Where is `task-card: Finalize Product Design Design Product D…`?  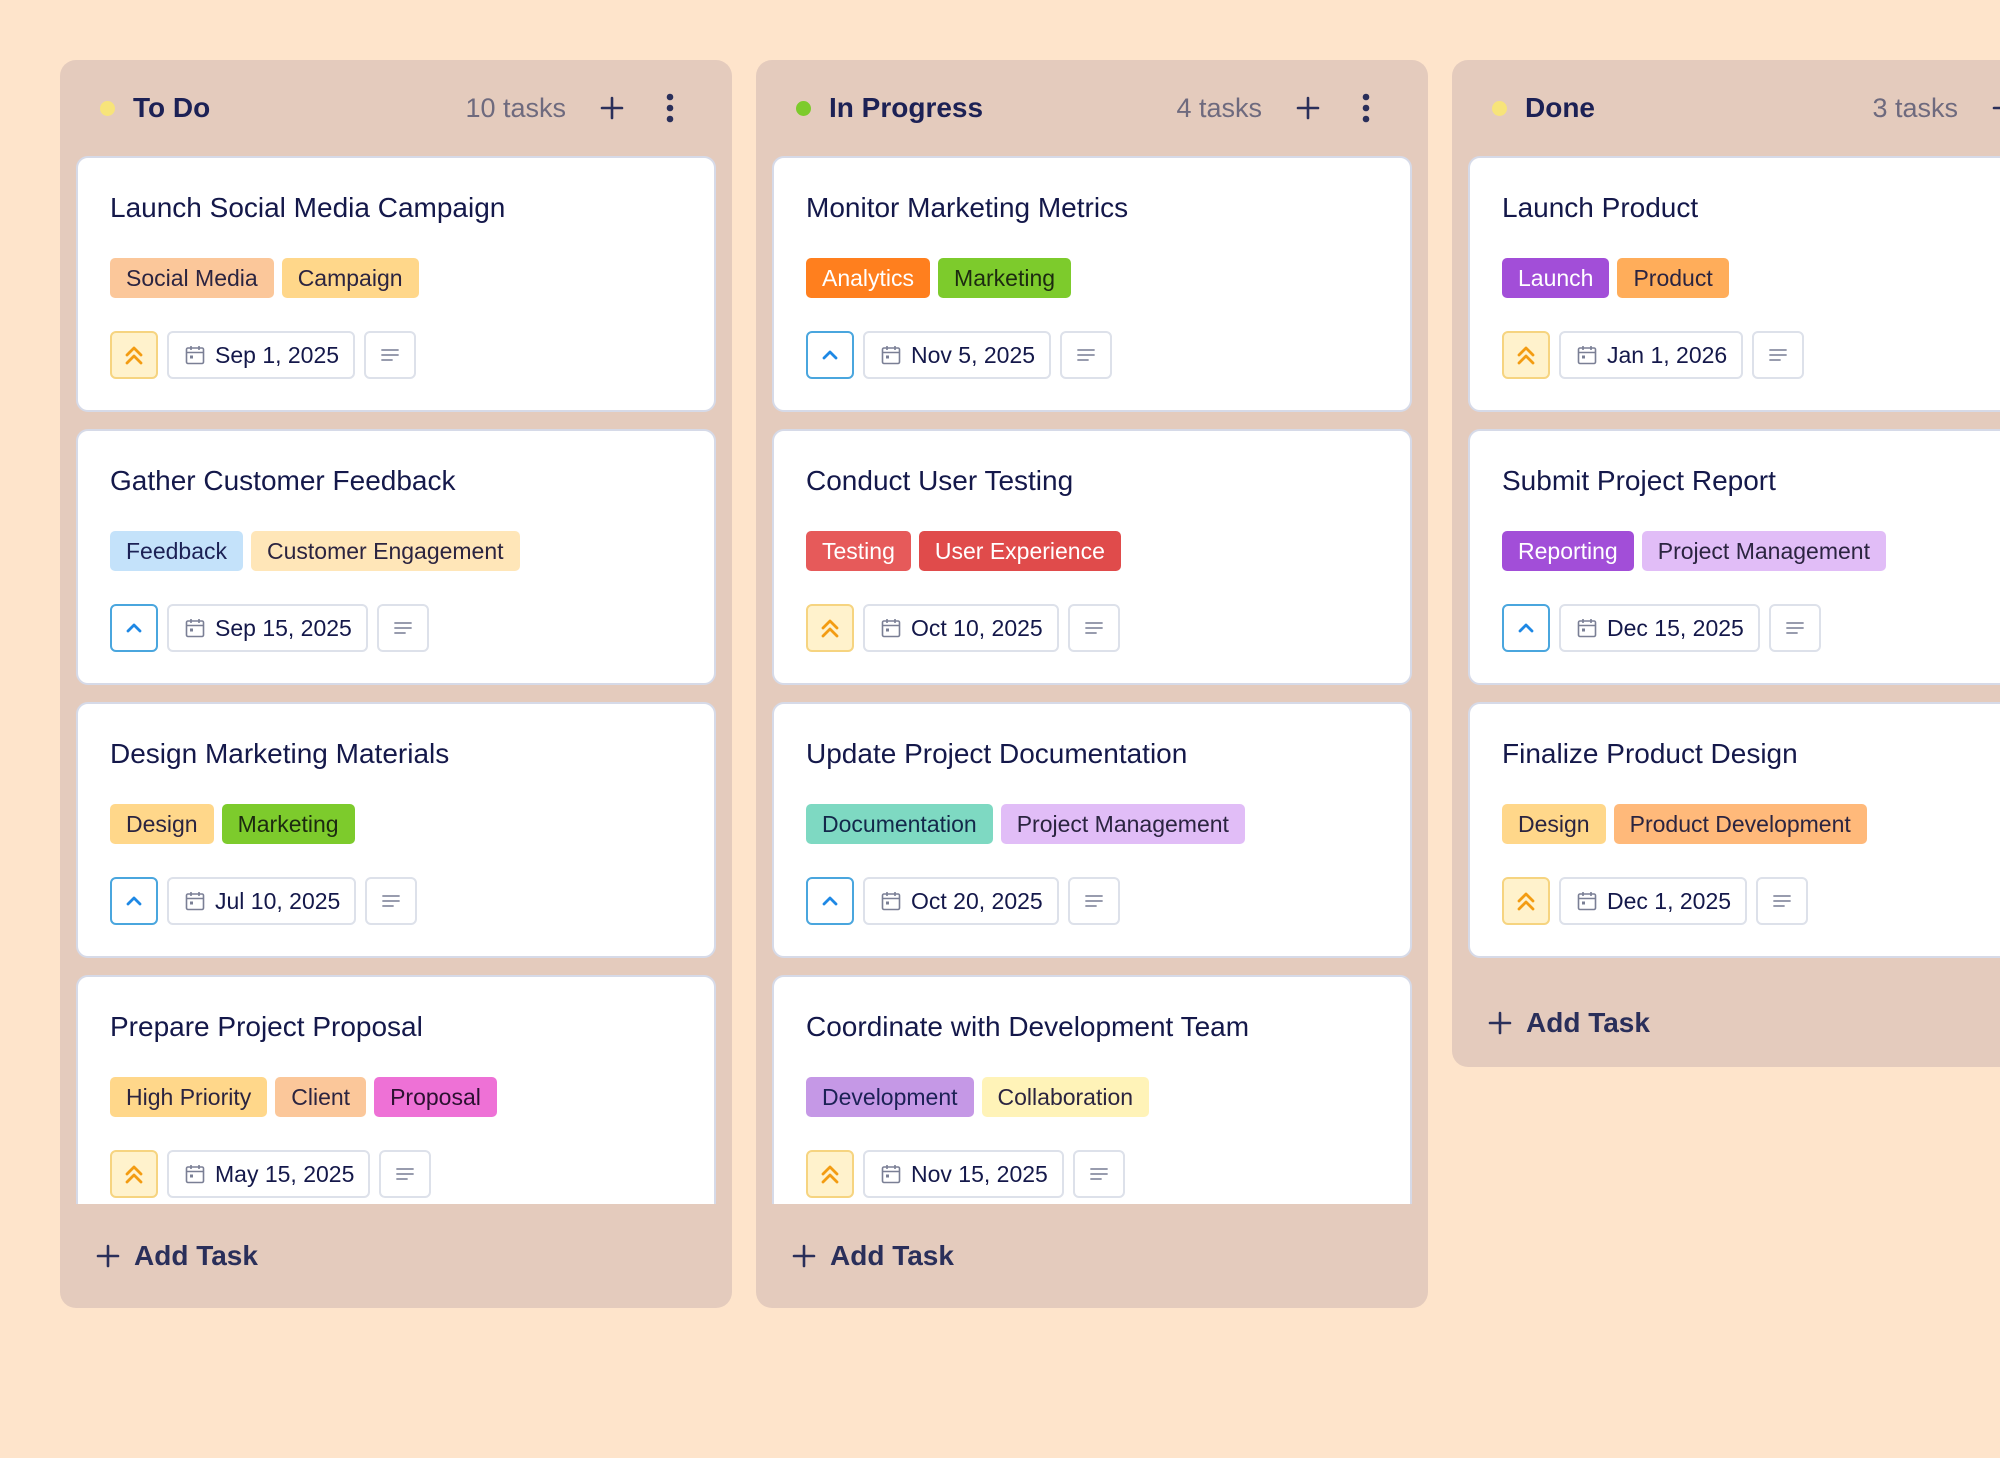
task-card: Finalize Product Design Design Product D… is located at coordinates (1734, 830).